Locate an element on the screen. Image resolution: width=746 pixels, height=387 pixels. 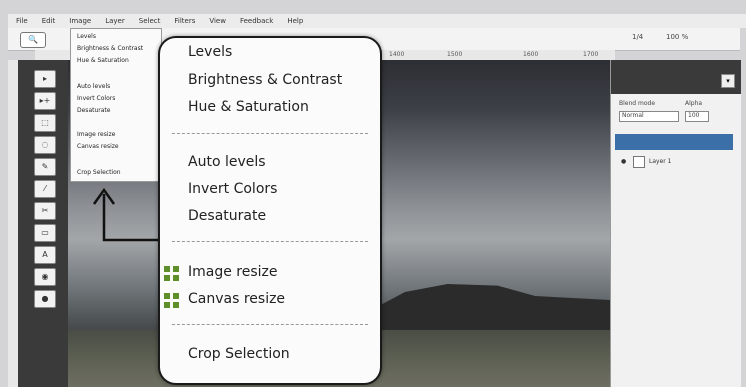
menu-help: Help is located at coordinates (295, 21).